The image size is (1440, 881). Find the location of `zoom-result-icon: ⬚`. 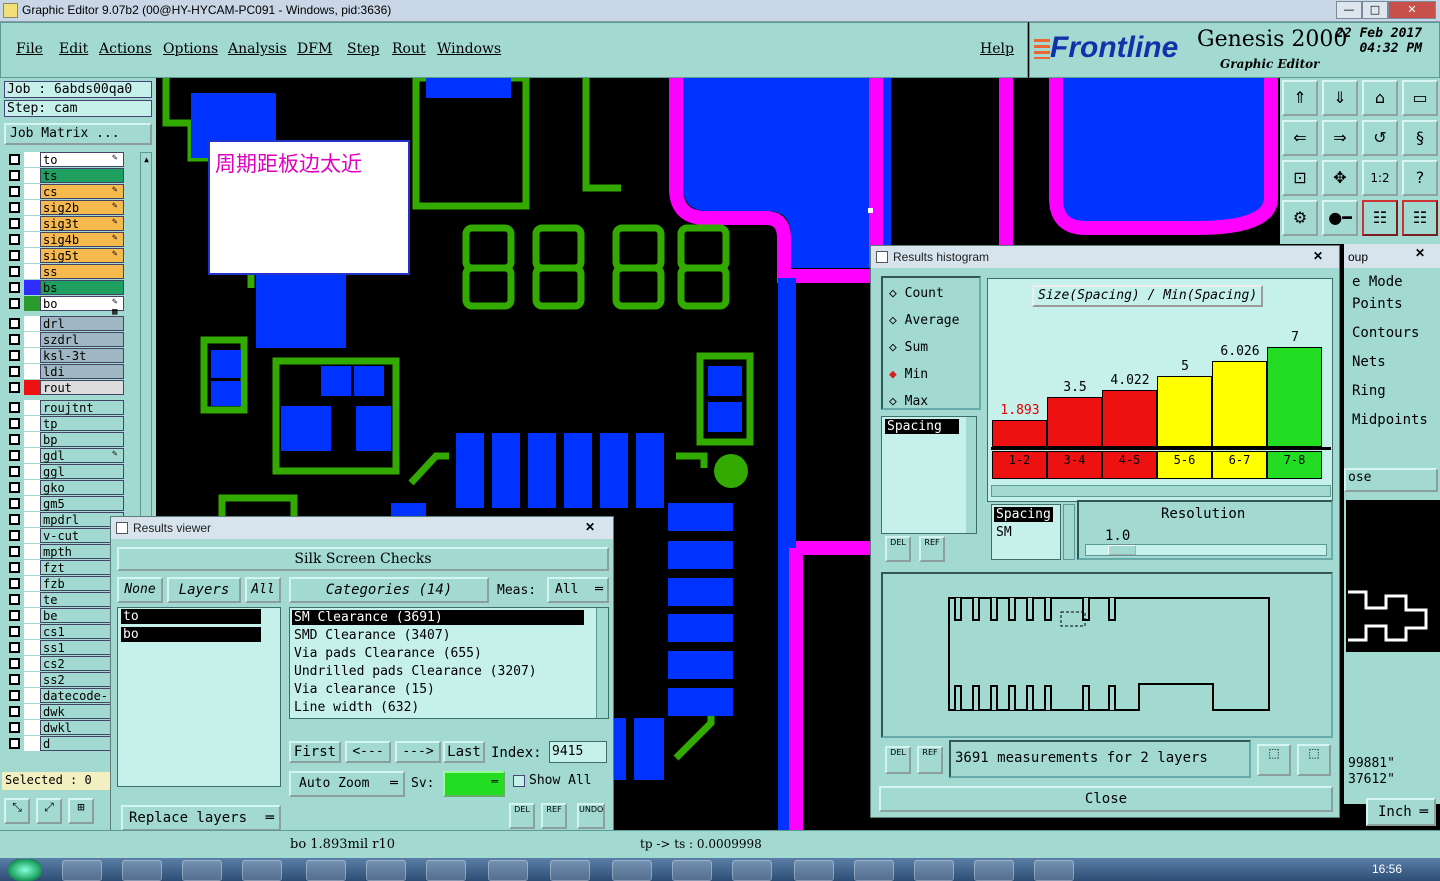

zoom-result-icon: ⬚ is located at coordinates (1274, 760).